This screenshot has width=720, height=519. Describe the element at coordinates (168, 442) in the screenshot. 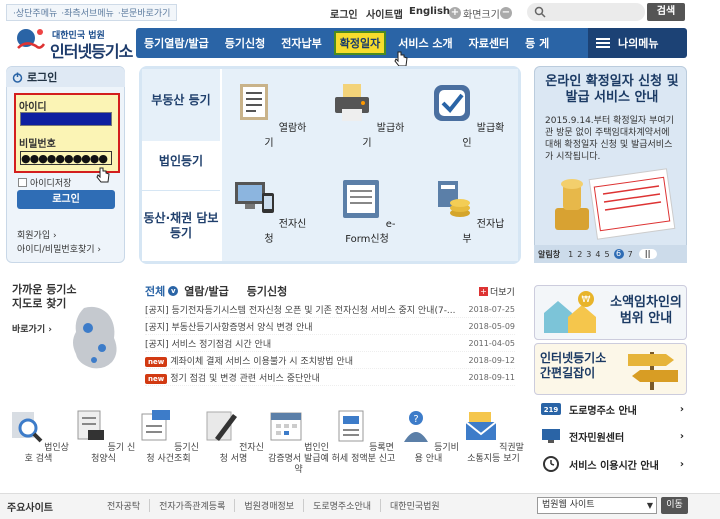

I see `quick-case-lookup: 등기신청 사건조회` at that location.